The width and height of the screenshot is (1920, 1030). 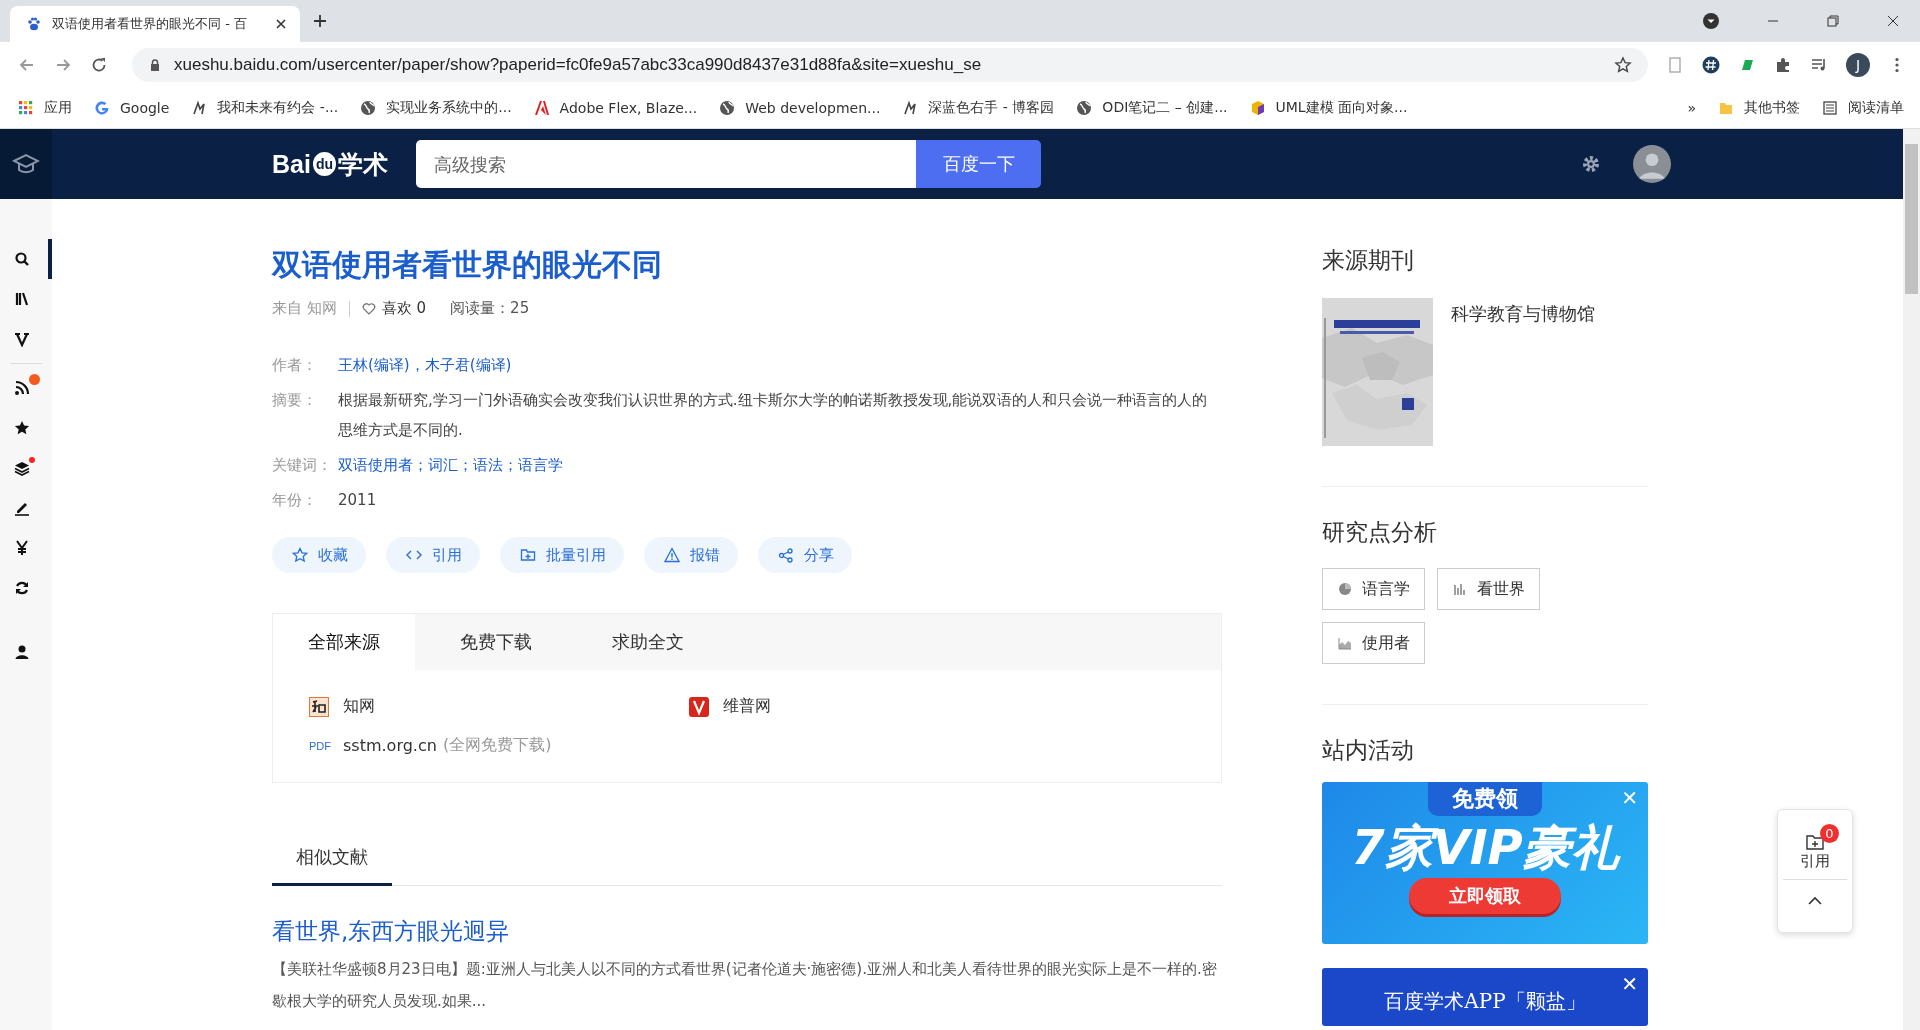 I want to click on baidu-scholar-logo: Bai du 学术, so click(x=330, y=164).